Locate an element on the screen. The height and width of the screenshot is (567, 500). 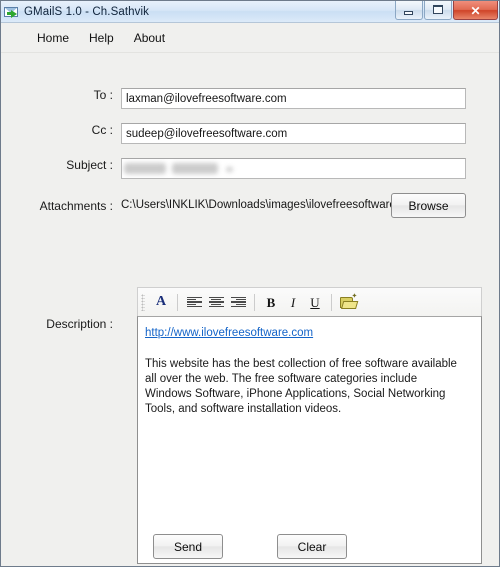
italic-icon: I is located at coordinates (293, 302).